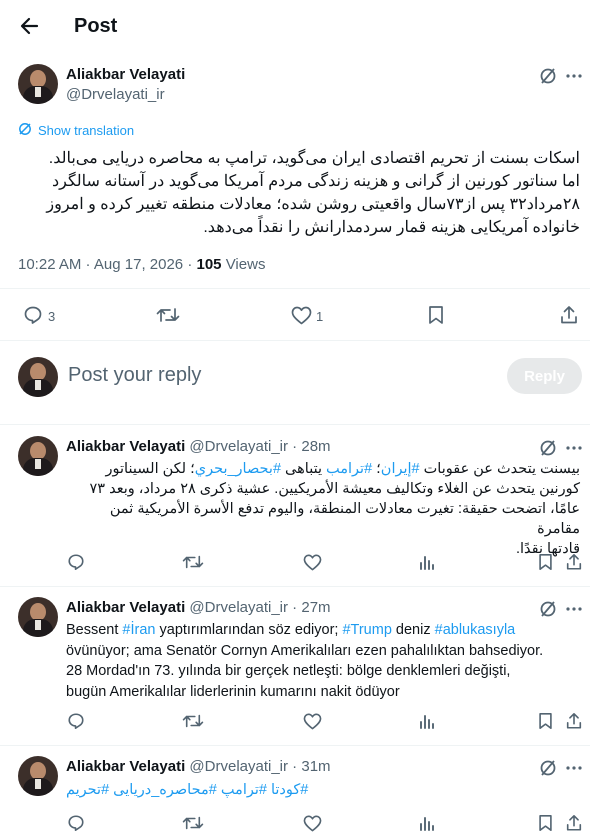 The image size is (590, 840). Describe the element at coordinates (138, 630) in the screenshot. I see `hashtag-link: #İran` at that location.